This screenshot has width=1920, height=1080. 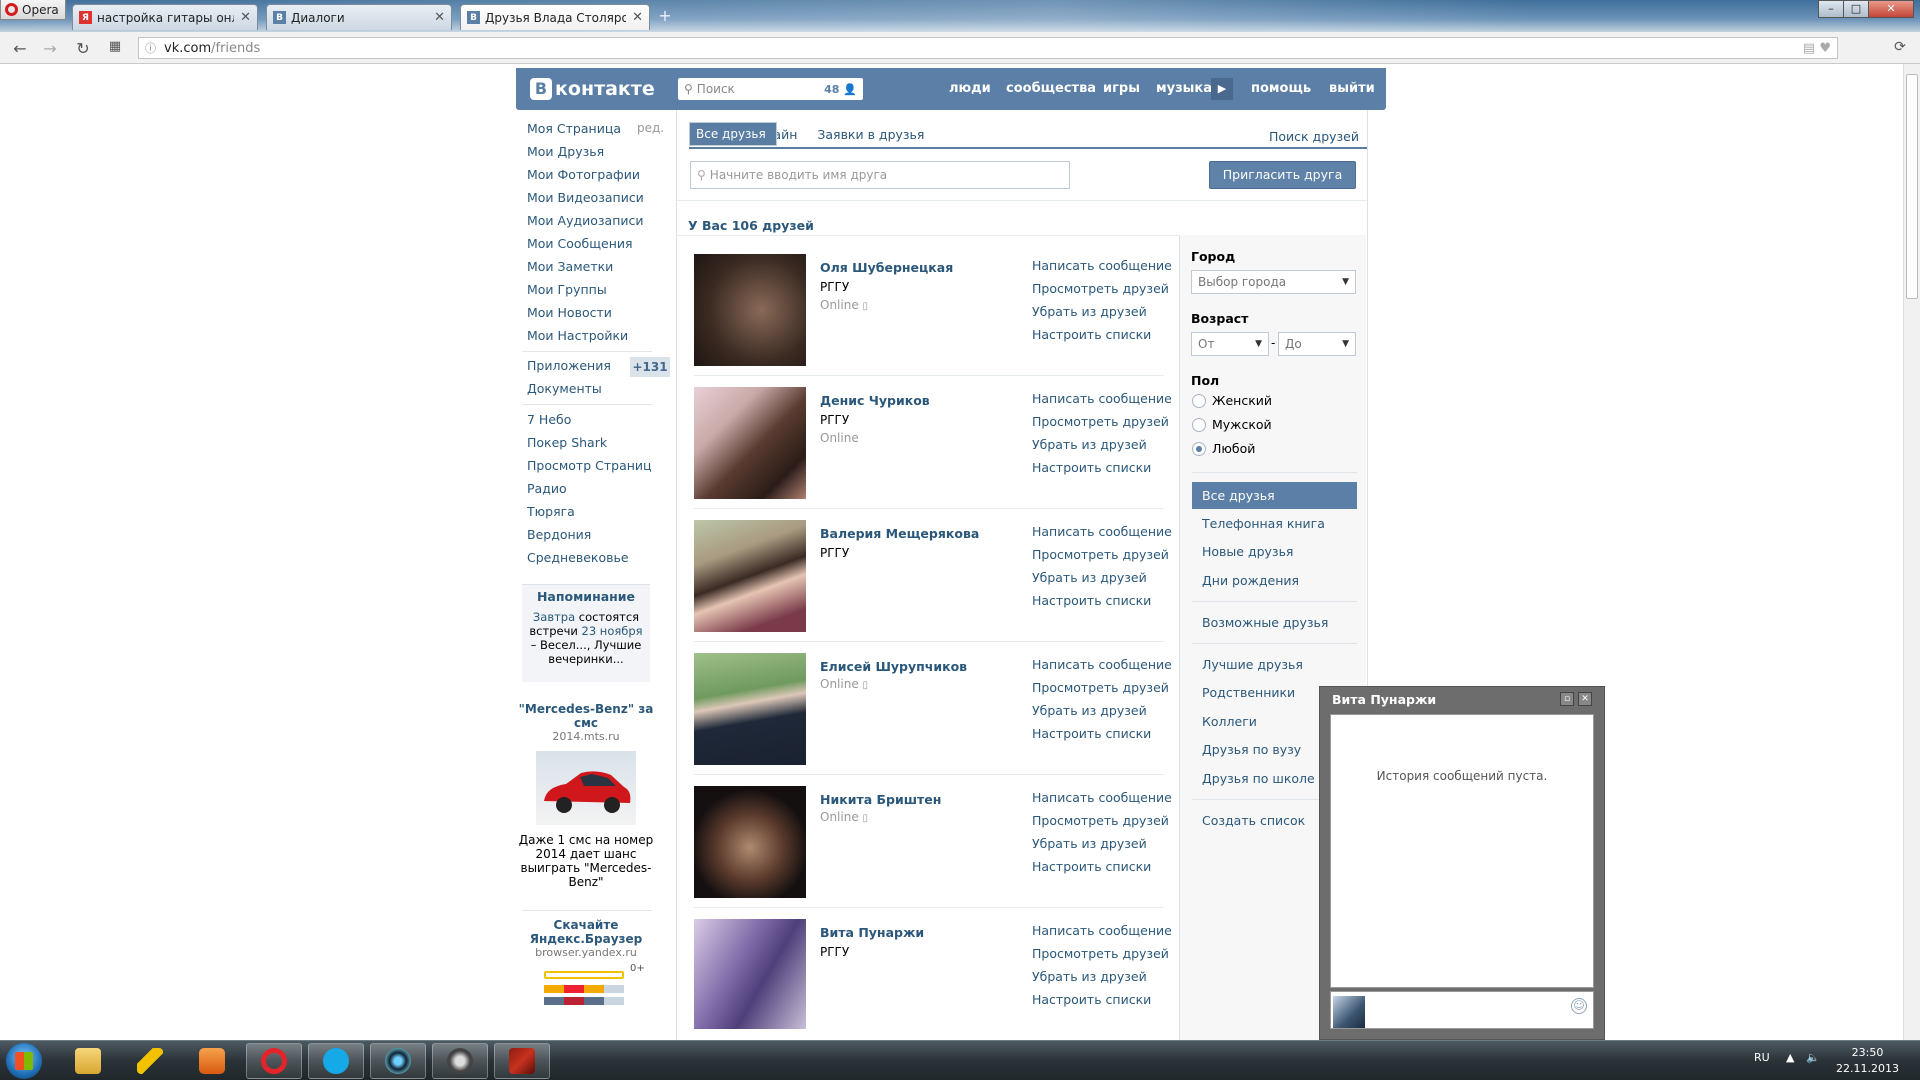 I want to click on friend-name: Валерия Мещерякова, so click(x=899, y=533).